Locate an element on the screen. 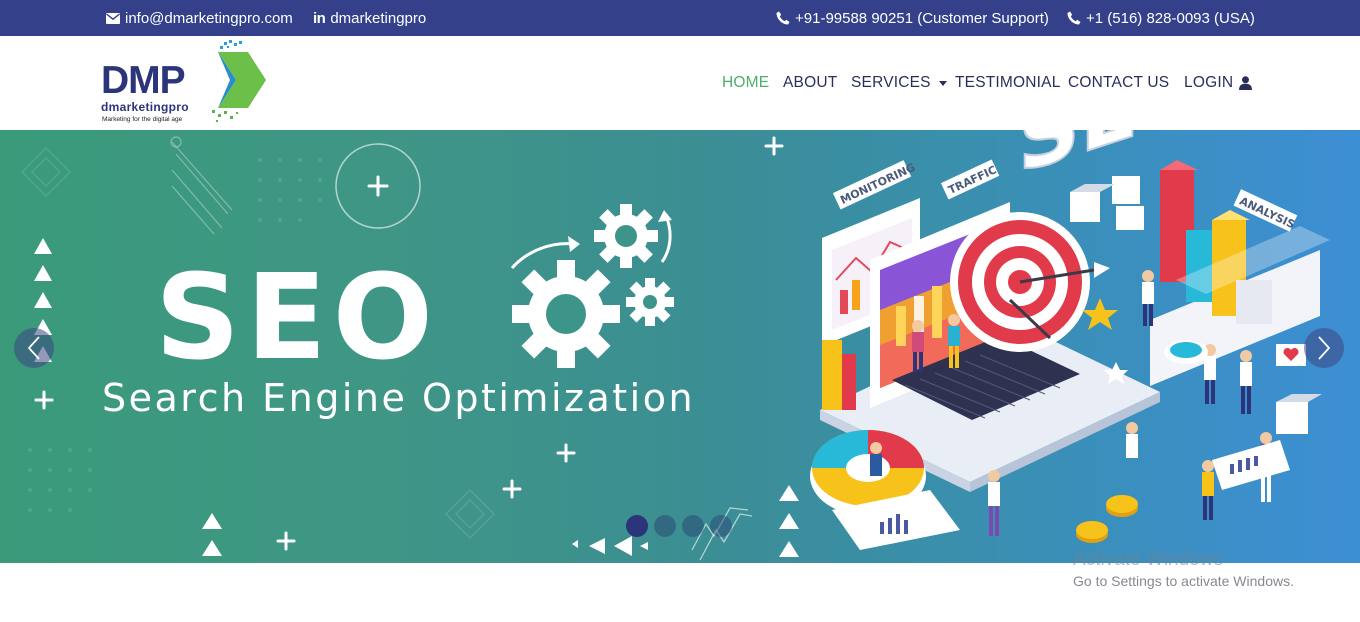  watermark-title: Activate Windows is located at coordinates (1148, 559).